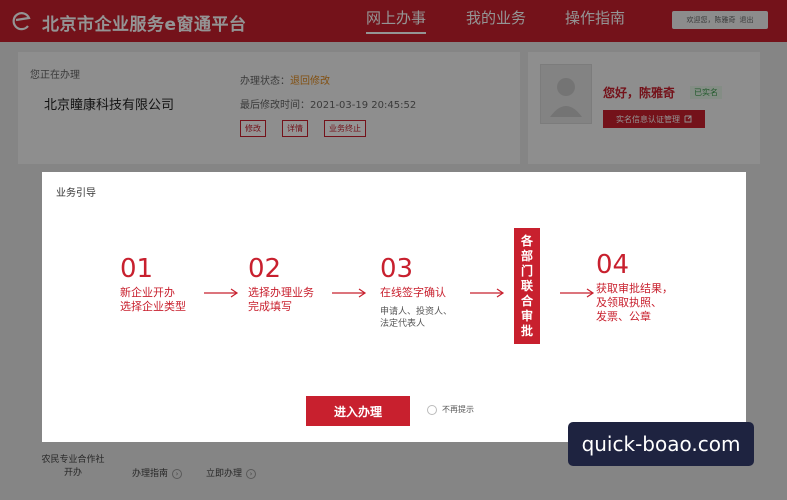 Image resolution: width=787 pixels, height=500 pixels. Describe the element at coordinates (153, 306) in the screenshot. I see `step-1-text-line-2: 选择企业类型` at that location.